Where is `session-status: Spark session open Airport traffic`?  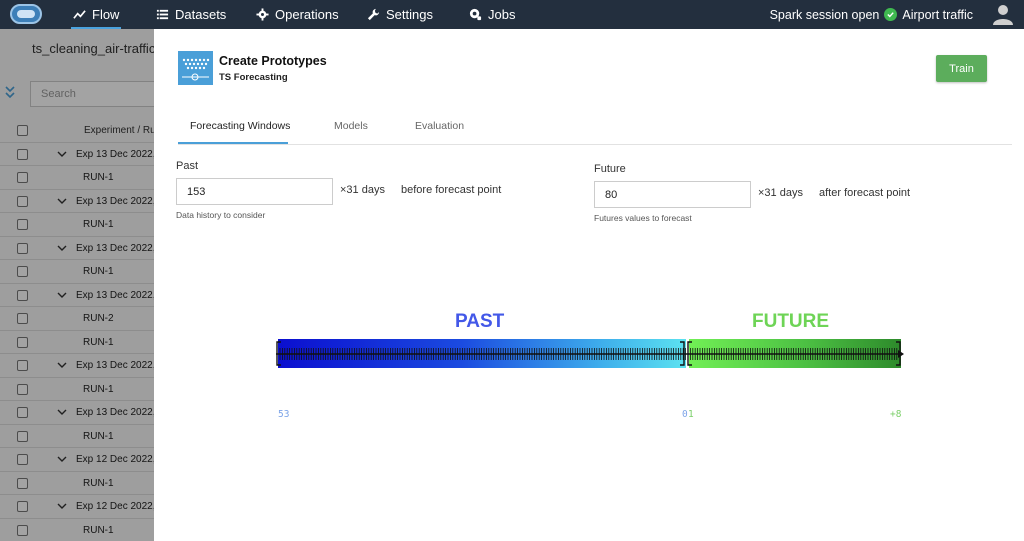 session-status: Spark session open Airport traffic is located at coordinates (871, 14).